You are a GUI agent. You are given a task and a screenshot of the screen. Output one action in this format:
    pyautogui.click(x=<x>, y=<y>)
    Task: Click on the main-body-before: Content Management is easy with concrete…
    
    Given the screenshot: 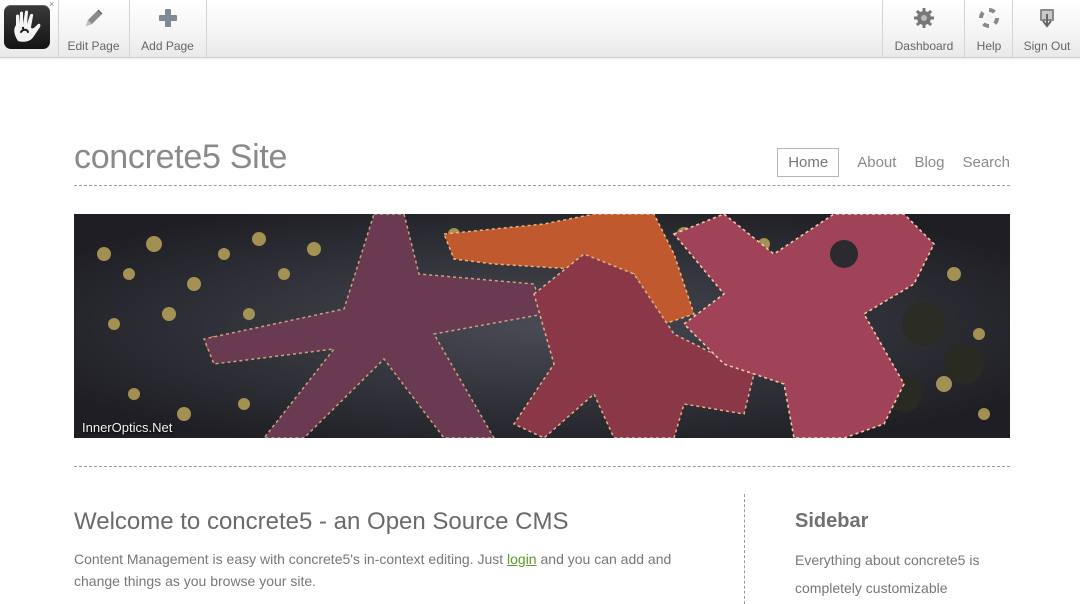 What is the action you would take?
    pyautogui.click(x=291, y=559)
    